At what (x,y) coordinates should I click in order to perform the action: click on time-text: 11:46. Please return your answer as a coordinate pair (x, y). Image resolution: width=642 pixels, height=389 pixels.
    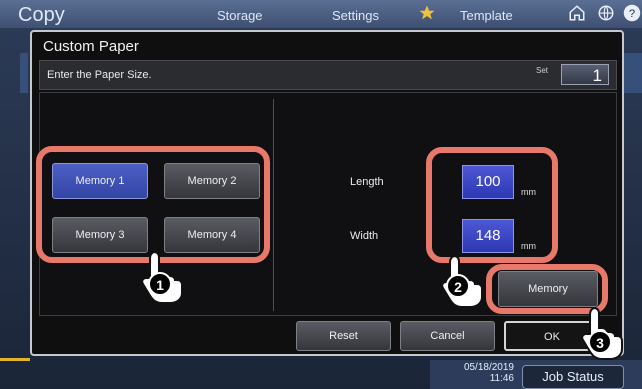
    Looking at the image, I should click on (501, 378).